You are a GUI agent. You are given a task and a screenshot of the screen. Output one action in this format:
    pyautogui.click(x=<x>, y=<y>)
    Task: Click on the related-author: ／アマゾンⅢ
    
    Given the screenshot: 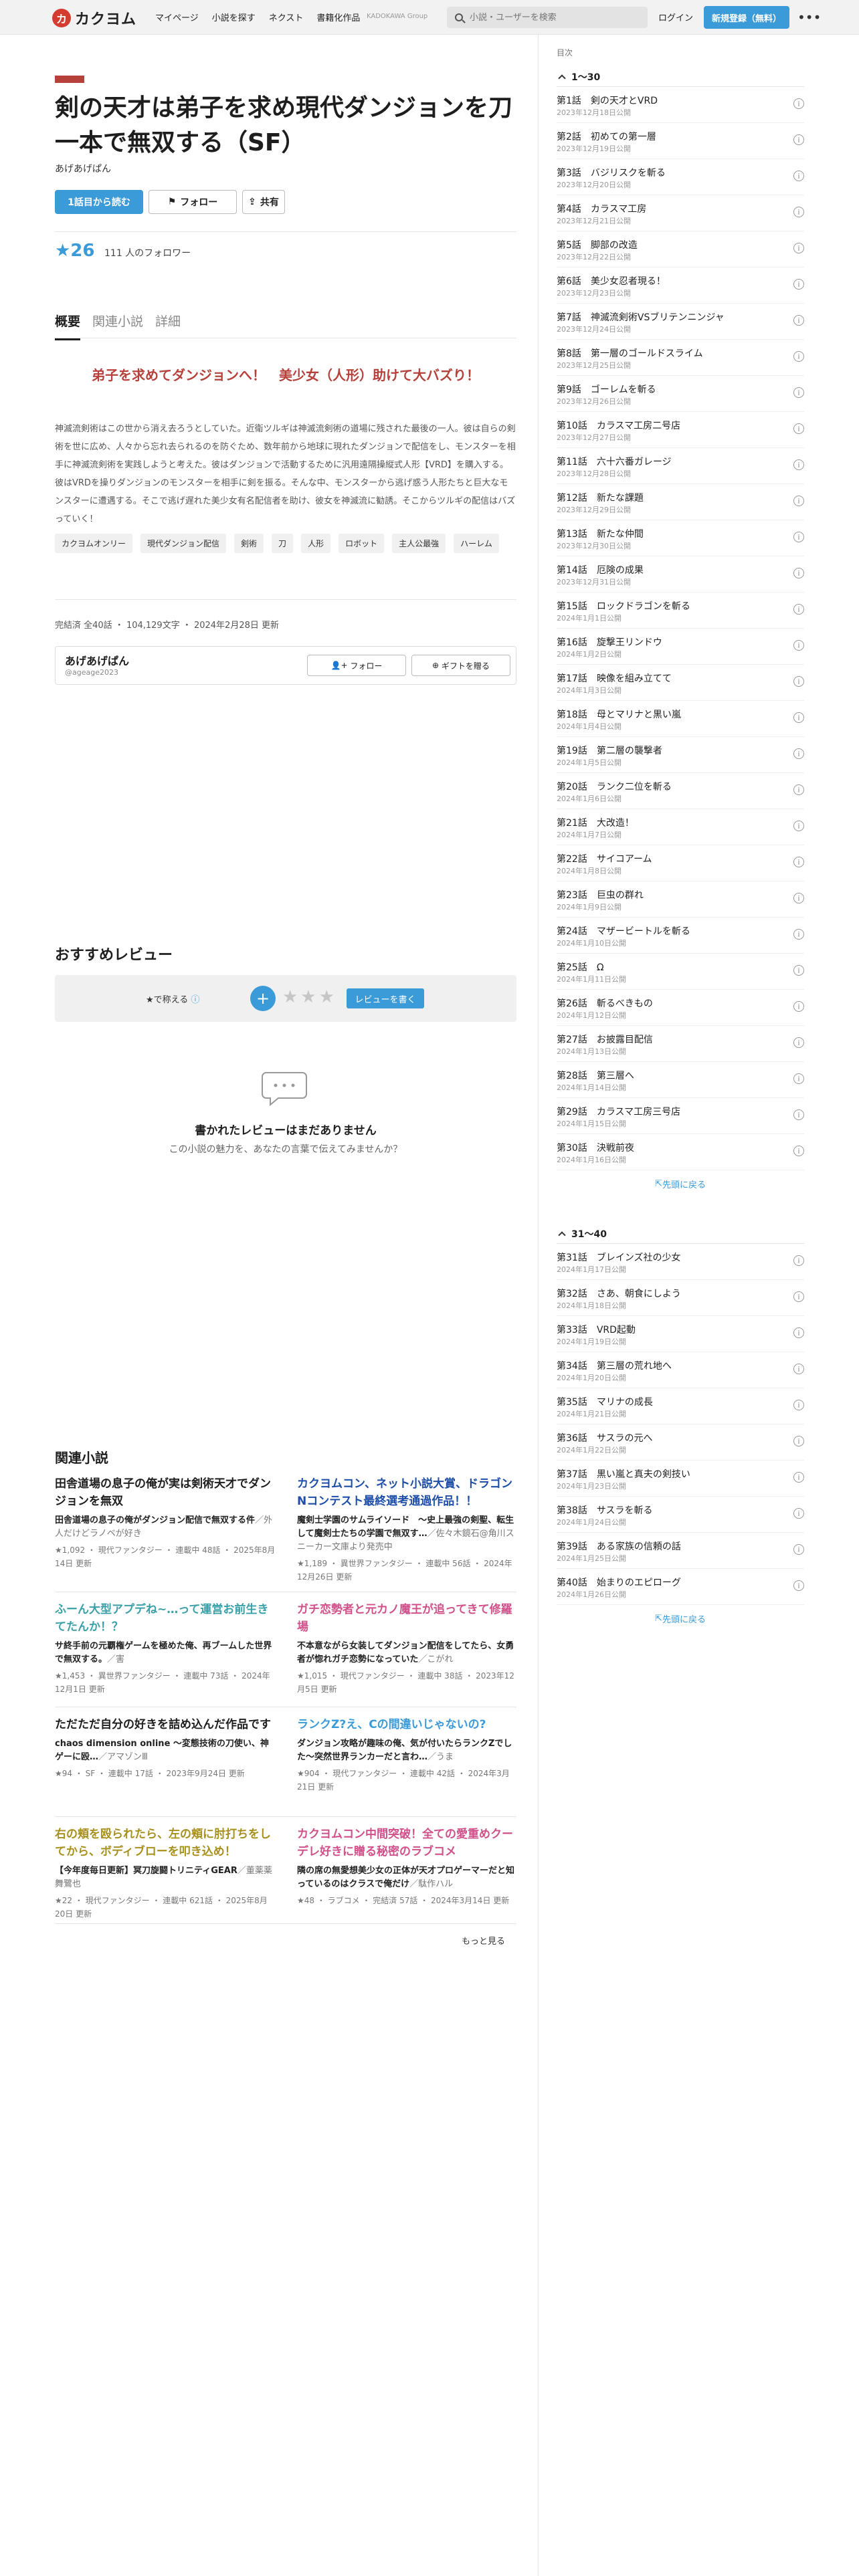 What is the action you would take?
    pyautogui.click(x=123, y=1757)
    